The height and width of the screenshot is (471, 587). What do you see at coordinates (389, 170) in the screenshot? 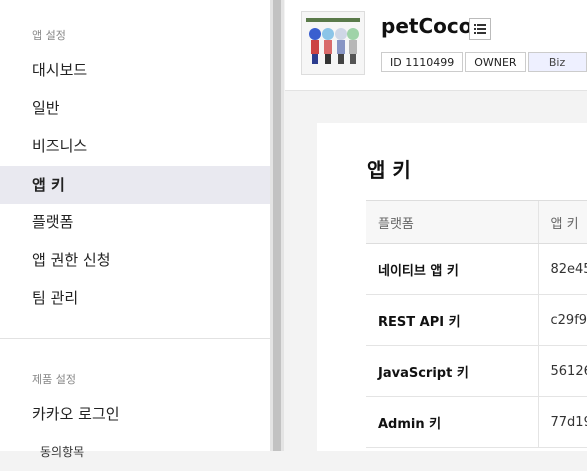
I see `card-title: 앱 키` at bounding box center [389, 170].